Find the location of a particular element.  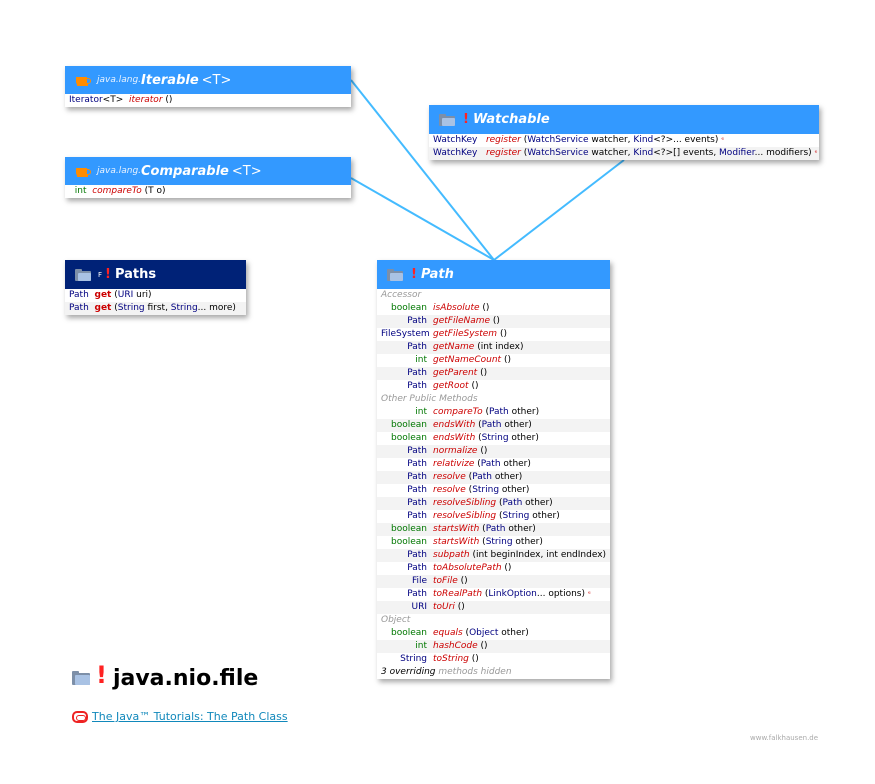

param-text: first, is located at coordinates (157, 308).